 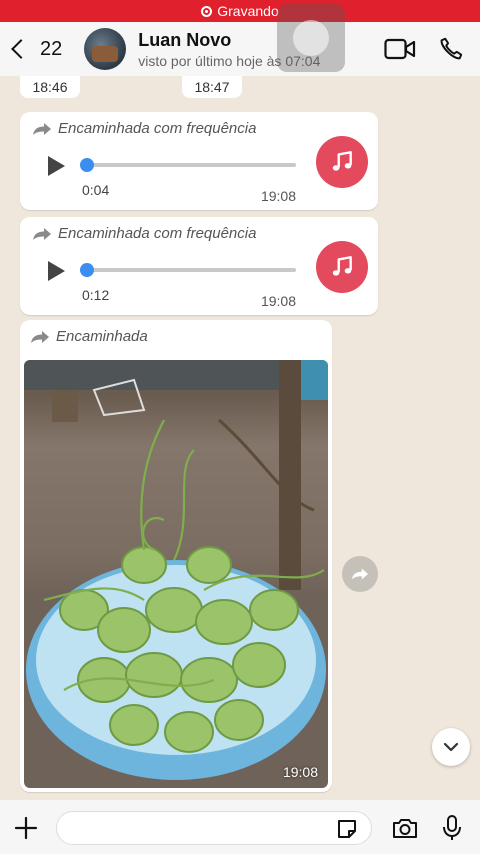 What do you see at coordinates (311, 38) in the screenshot?
I see `assistive-touch-button` at bounding box center [311, 38].